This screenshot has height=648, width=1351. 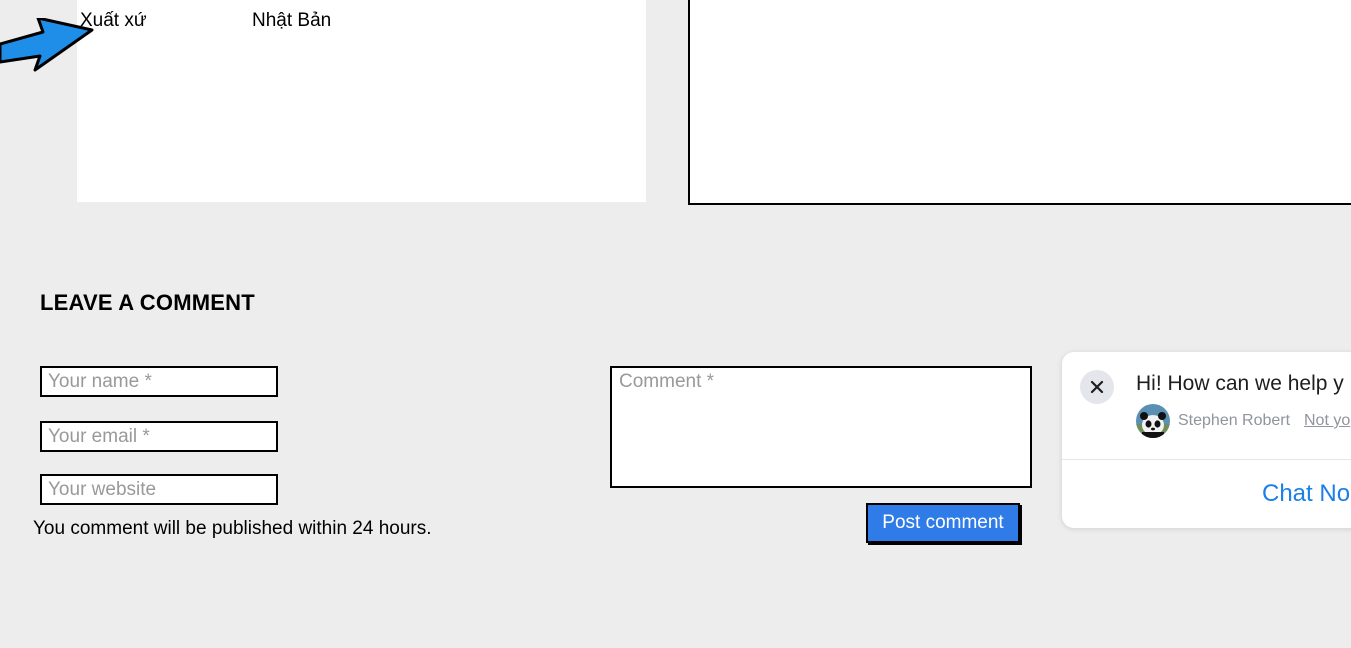 What do you see at coordinates (943, 523) in the screenshot?
I see `post-comment-button: Post comment` at bounding box center [943, 523].